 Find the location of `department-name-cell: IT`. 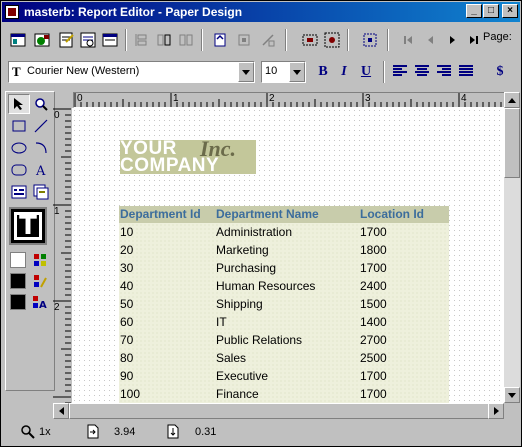

department-name-cell: IT is located at coordinates (221, 322).